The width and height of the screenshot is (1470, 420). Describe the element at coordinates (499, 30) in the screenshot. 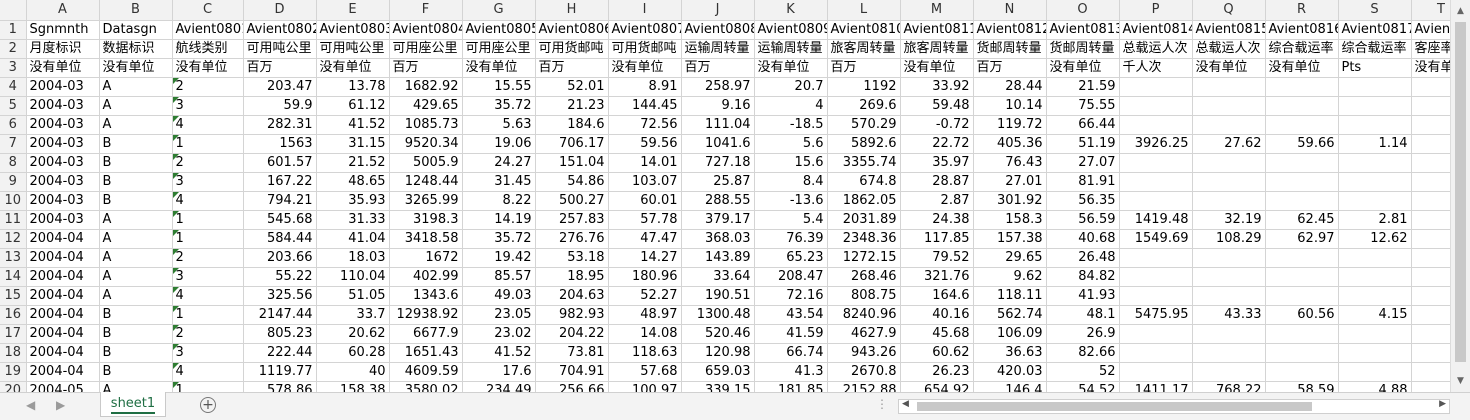

I see `cell: Avient0805` at that location.